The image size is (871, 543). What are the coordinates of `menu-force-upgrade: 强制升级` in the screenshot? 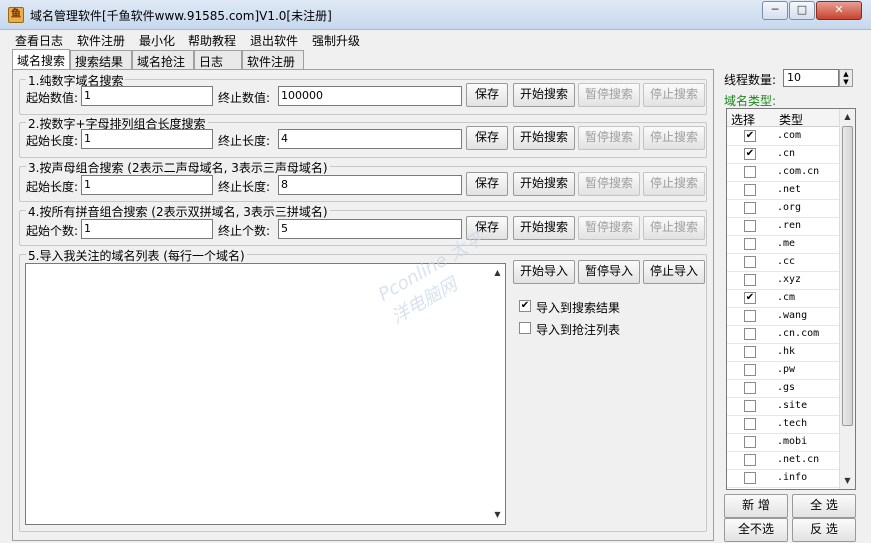 It's located at (336, 40).